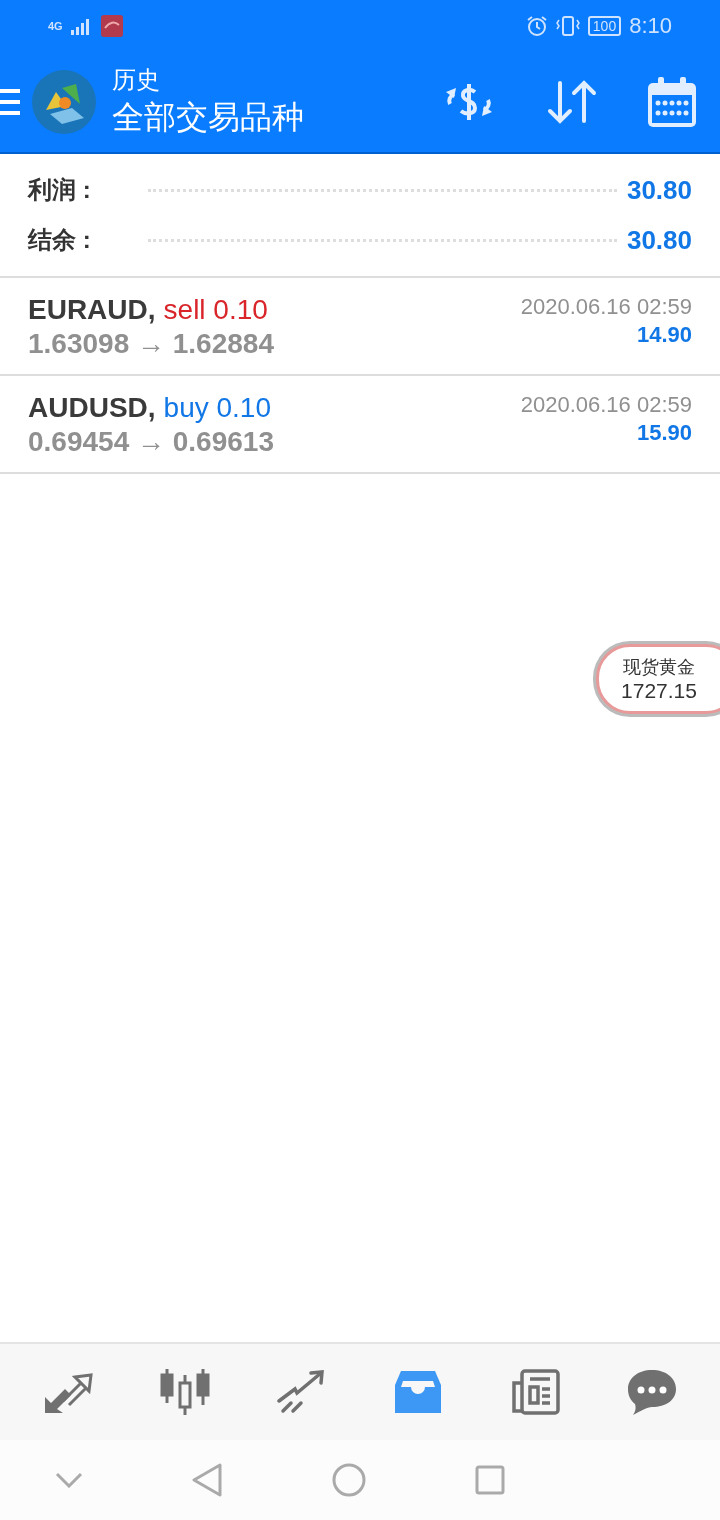  What do you see at coordinates (64, 102) in the screenshot?
I see `app-logo-icon` at bounding box center [64, 102].